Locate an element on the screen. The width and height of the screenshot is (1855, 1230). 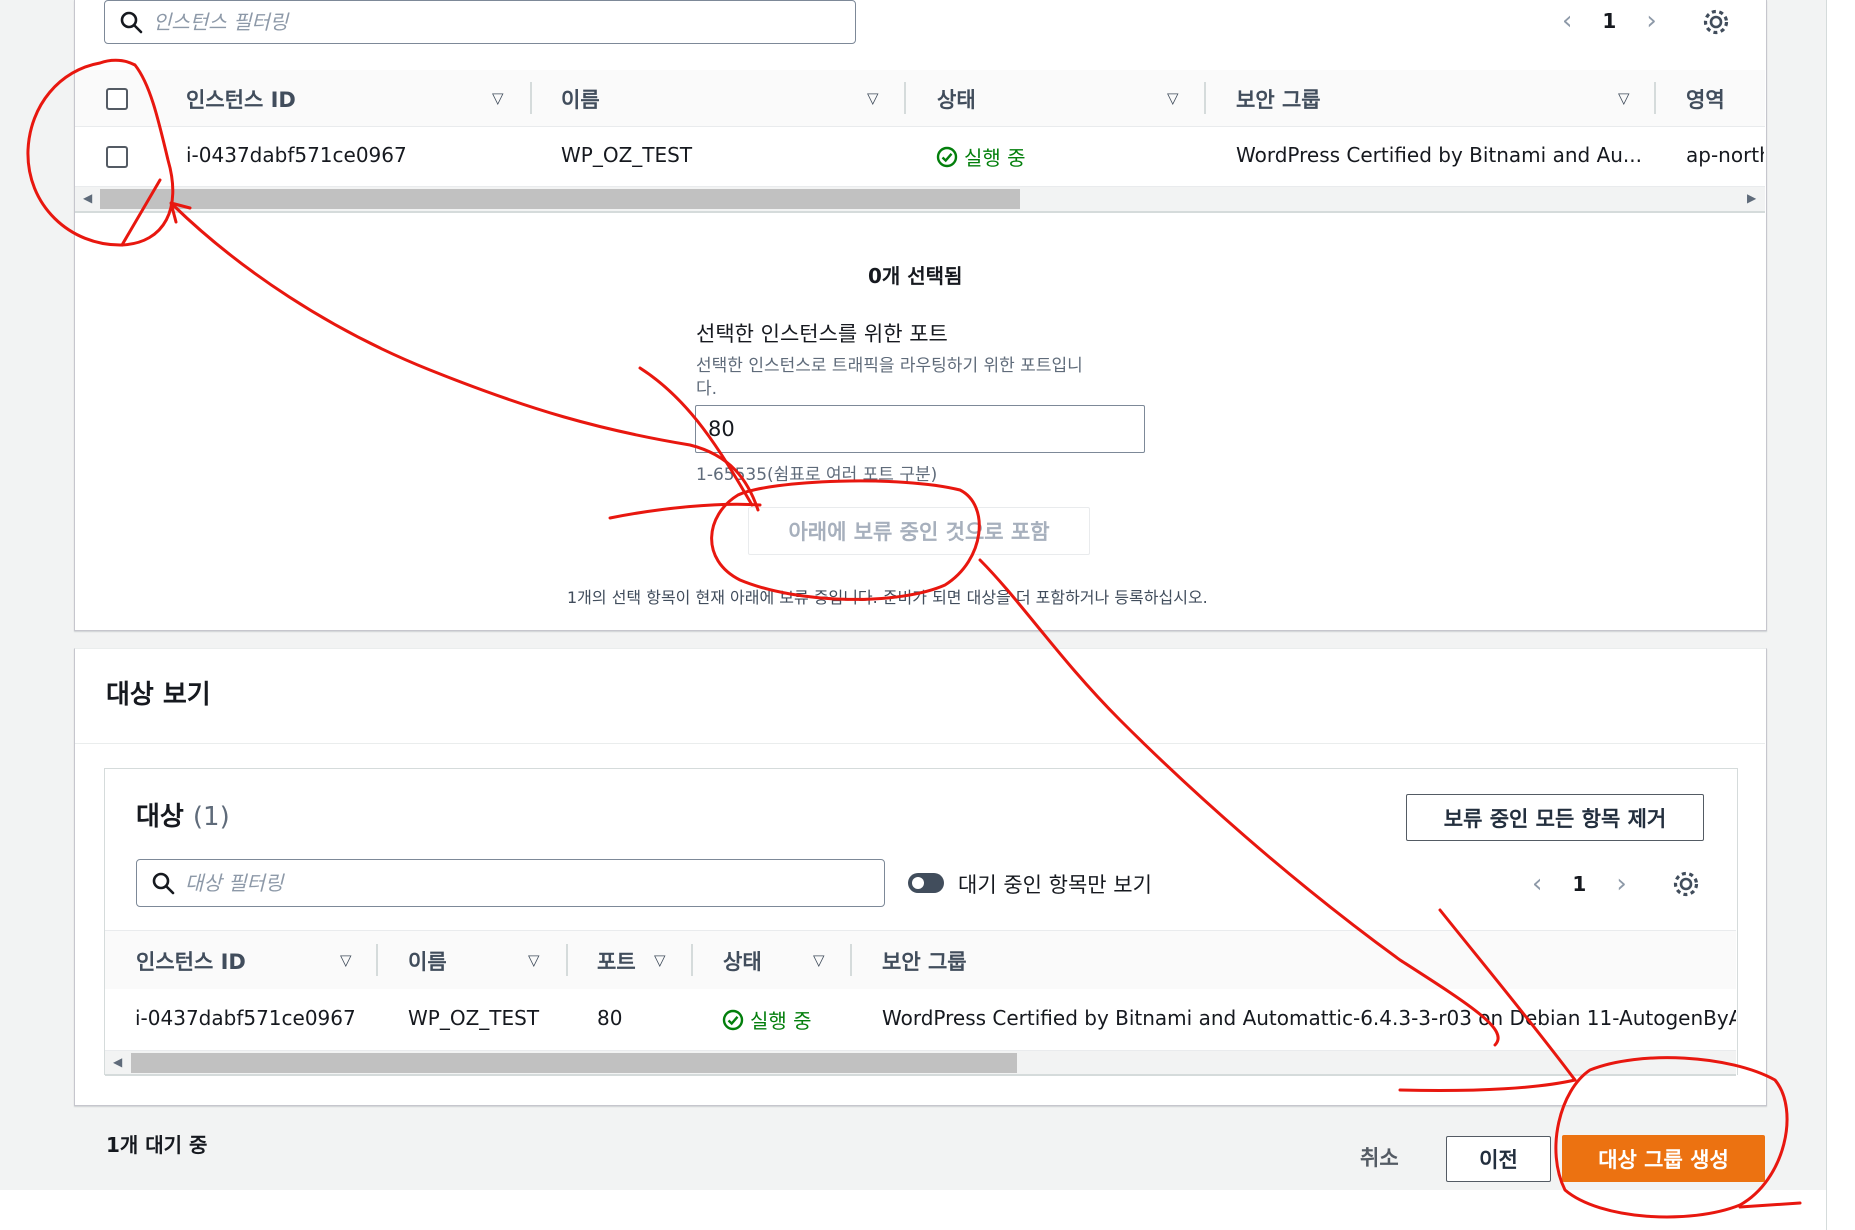
scroll-right-icon: ▶ is located at coordinates (1751, 198).